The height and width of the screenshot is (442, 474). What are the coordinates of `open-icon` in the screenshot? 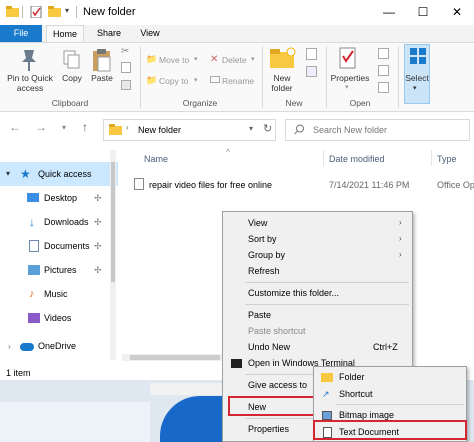 It's located at (383, 53).